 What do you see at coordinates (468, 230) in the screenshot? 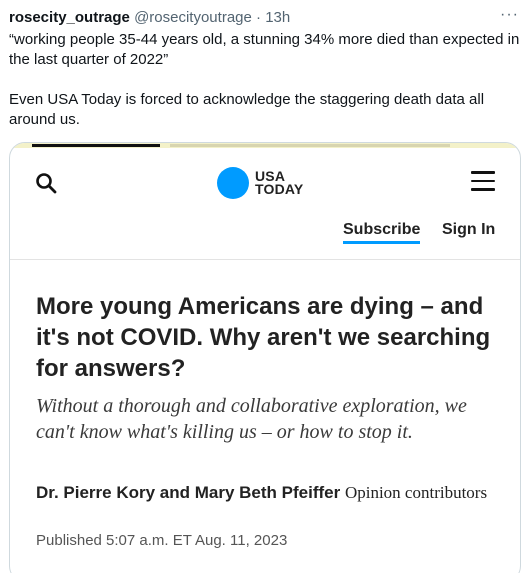
I see `sign-in-link: Sign In` at bounding box center [468, 230].